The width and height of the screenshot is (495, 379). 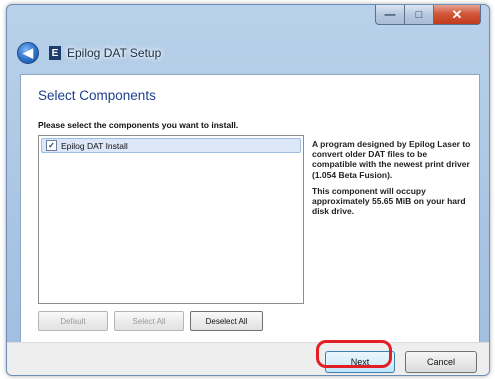 I want to click on next-button: Next, so click(x=360, y=362).